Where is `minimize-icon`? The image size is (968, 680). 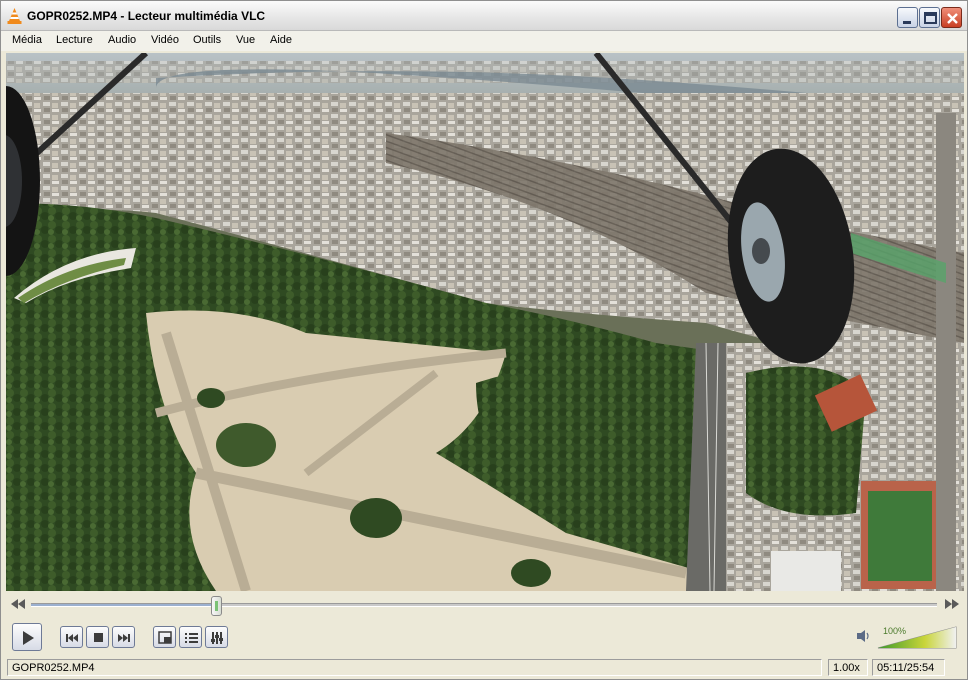
minimize-icon is located at coordinates (907, 22).